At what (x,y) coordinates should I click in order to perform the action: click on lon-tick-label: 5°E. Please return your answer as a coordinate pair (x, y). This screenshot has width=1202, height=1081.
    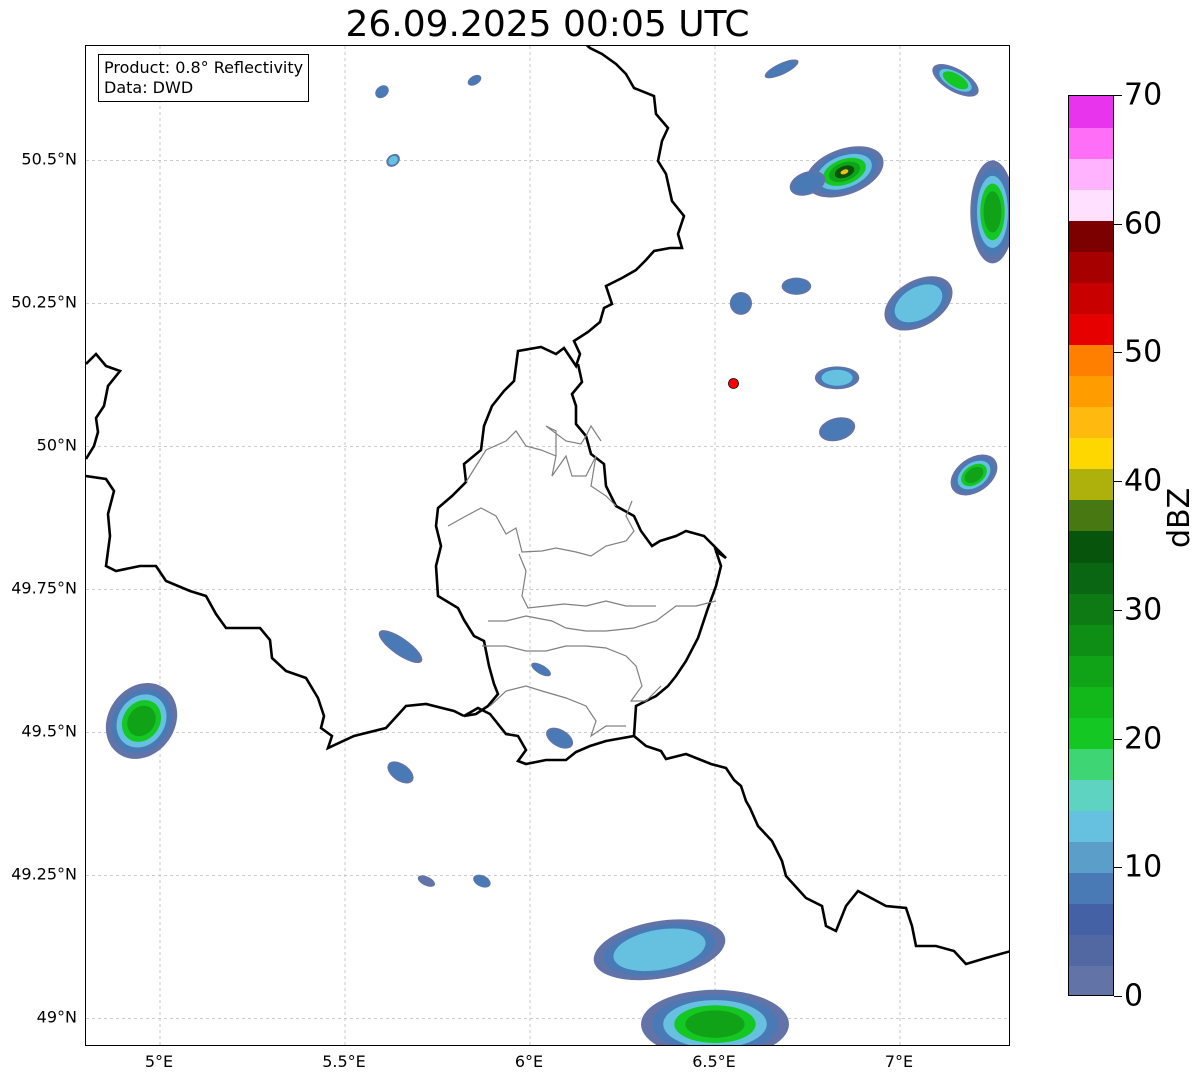
    Looking at the image, I should click on (159, 1061).